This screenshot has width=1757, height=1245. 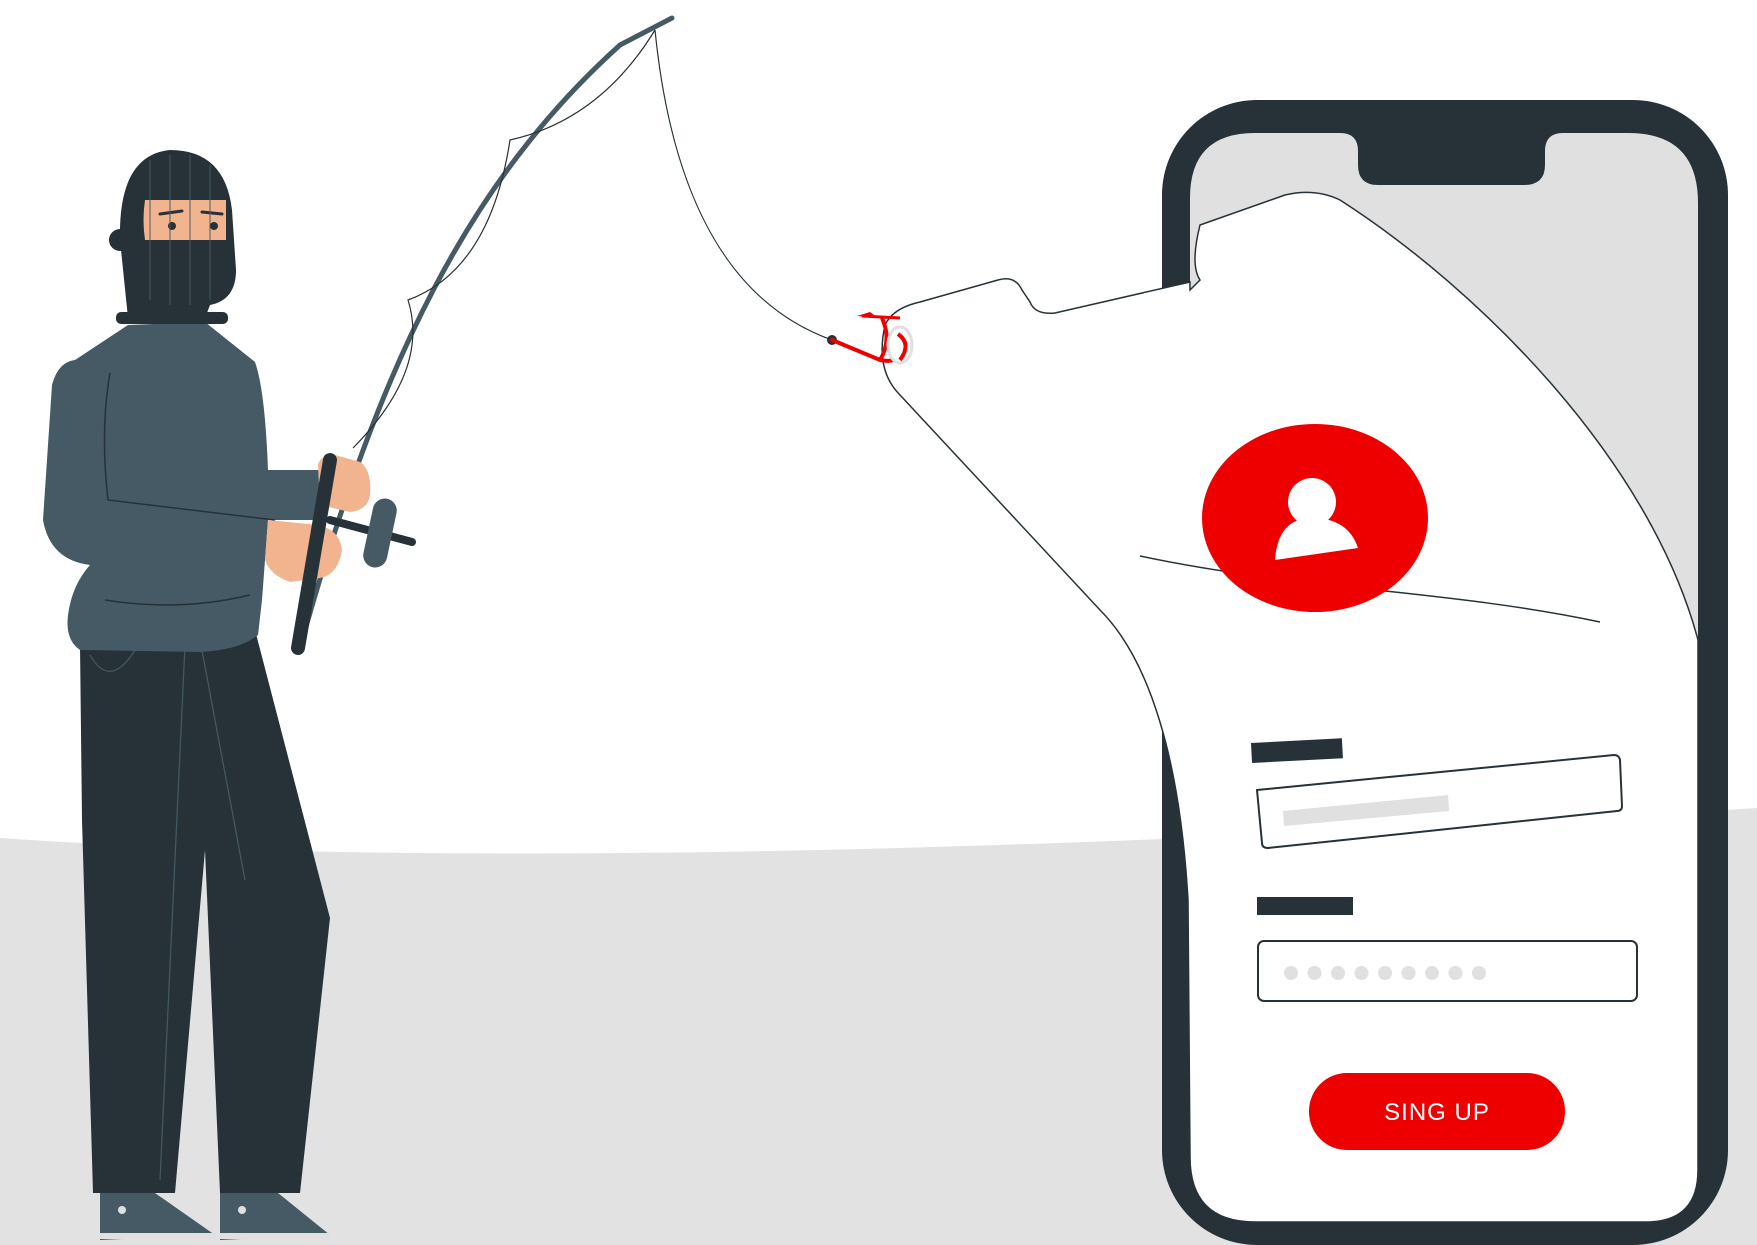 I want to click on password-mask, so click(x=1385, y=973).